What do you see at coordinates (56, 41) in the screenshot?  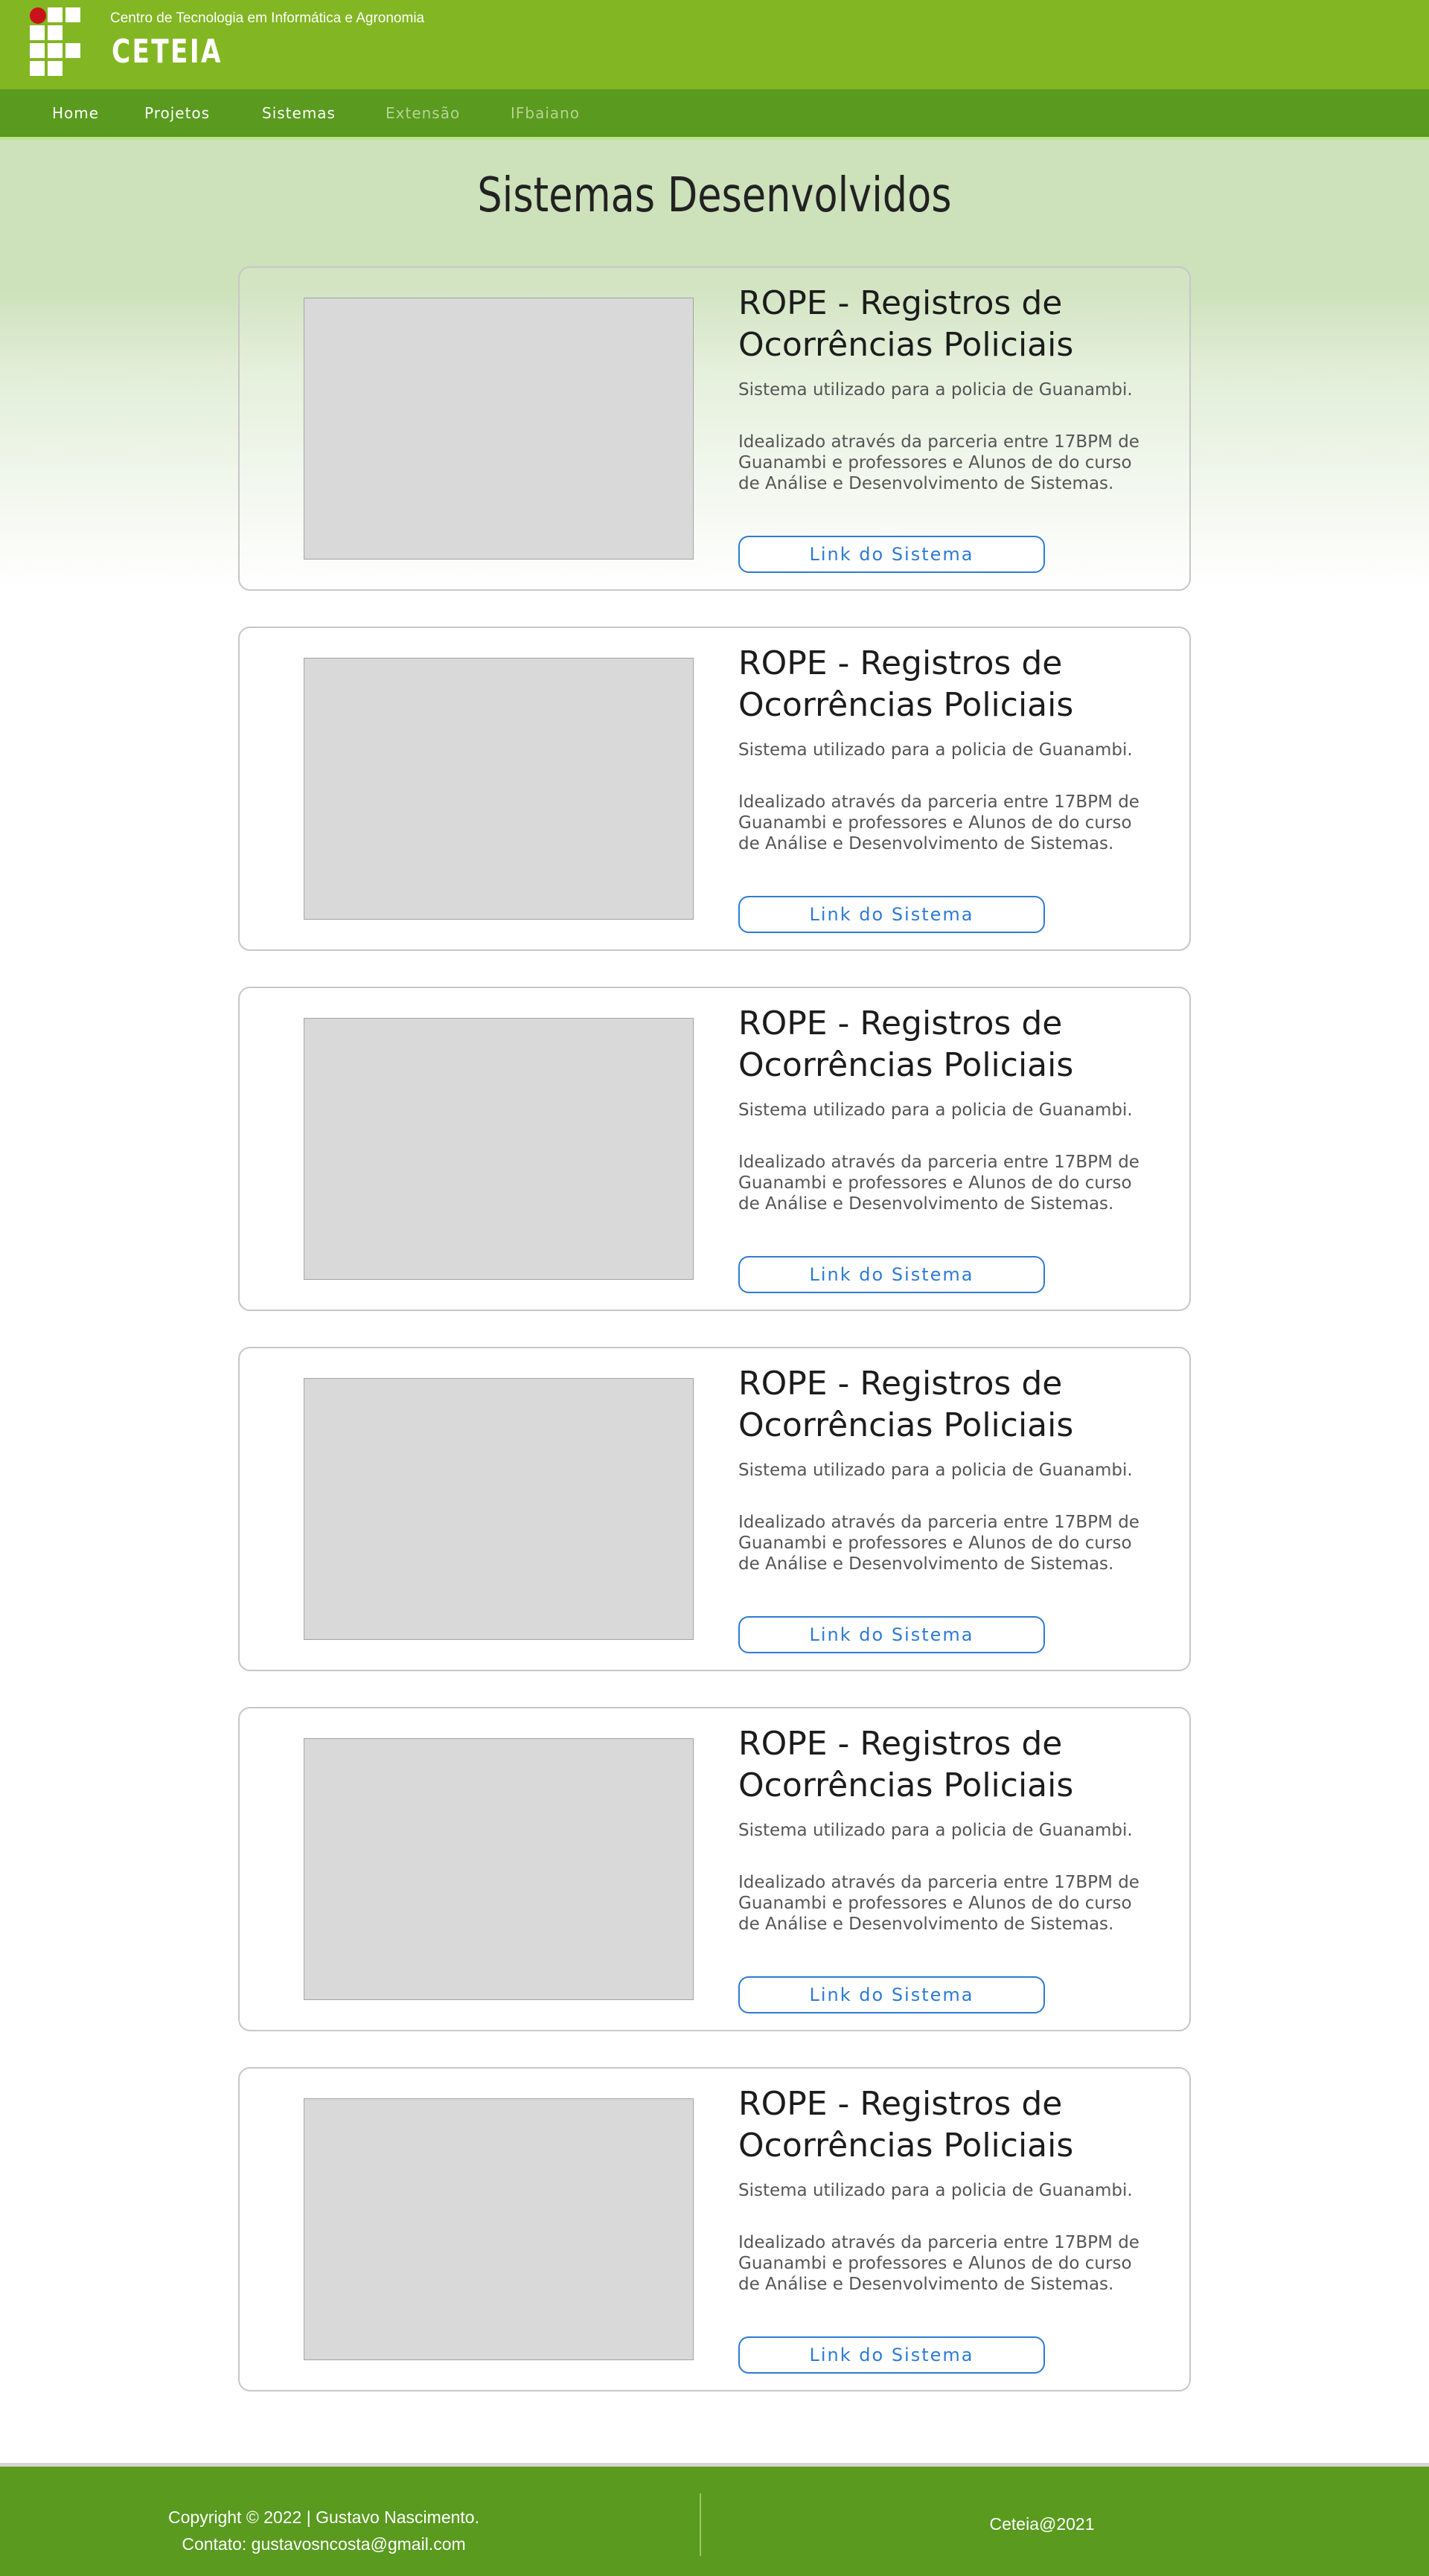 I see `ifbaiano-logo-icon` at bounding box center [56, 41].